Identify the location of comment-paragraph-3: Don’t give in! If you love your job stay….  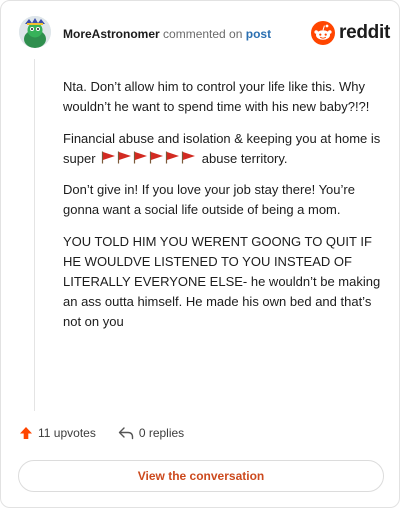
(209, 199).